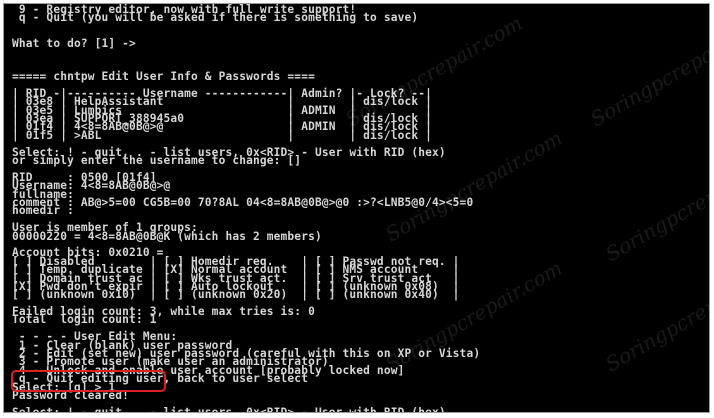  Describe the element at coordinates (77, 43) in the screenshot. I see `terminal-line: What to do? [1] ->` at that location.